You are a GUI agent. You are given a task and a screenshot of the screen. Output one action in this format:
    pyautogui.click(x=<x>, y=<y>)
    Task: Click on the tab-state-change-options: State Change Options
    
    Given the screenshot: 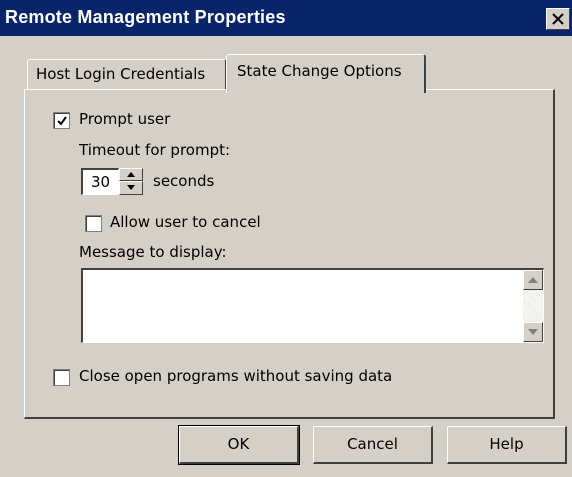 What is the action you would take?
    pyautogui.click(x=326, y=73)
    